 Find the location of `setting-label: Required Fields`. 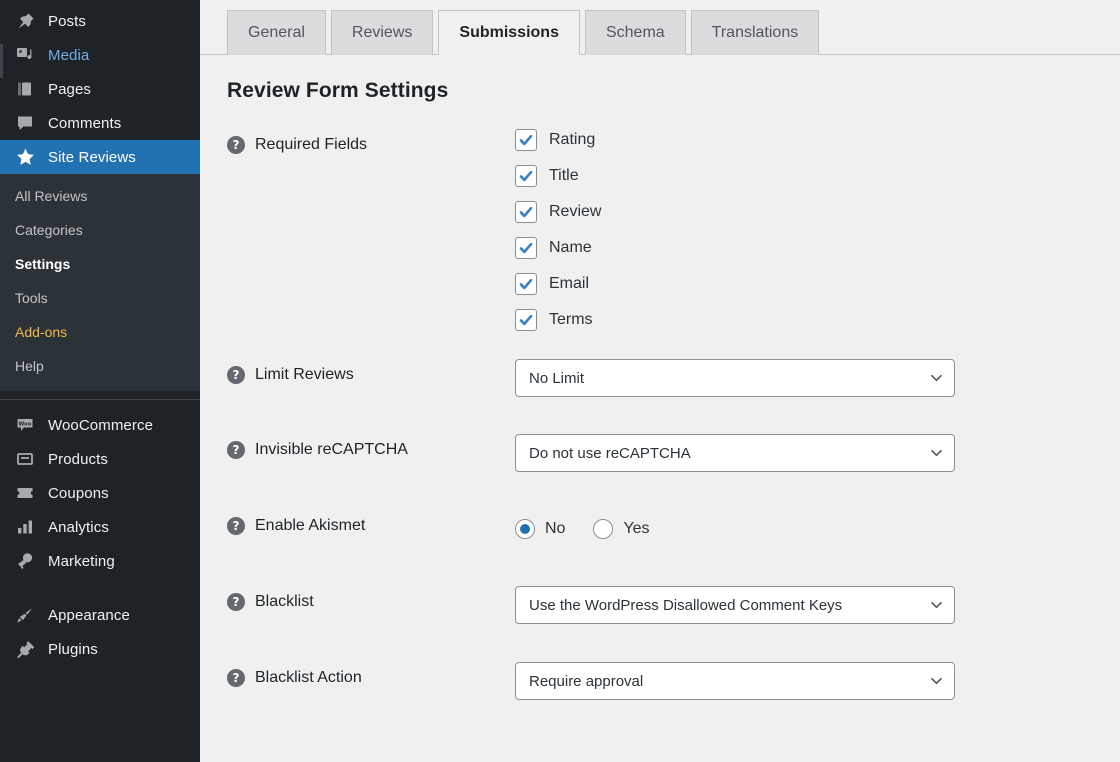

setting-label: Required Fields is located at coordinates (311, 144).